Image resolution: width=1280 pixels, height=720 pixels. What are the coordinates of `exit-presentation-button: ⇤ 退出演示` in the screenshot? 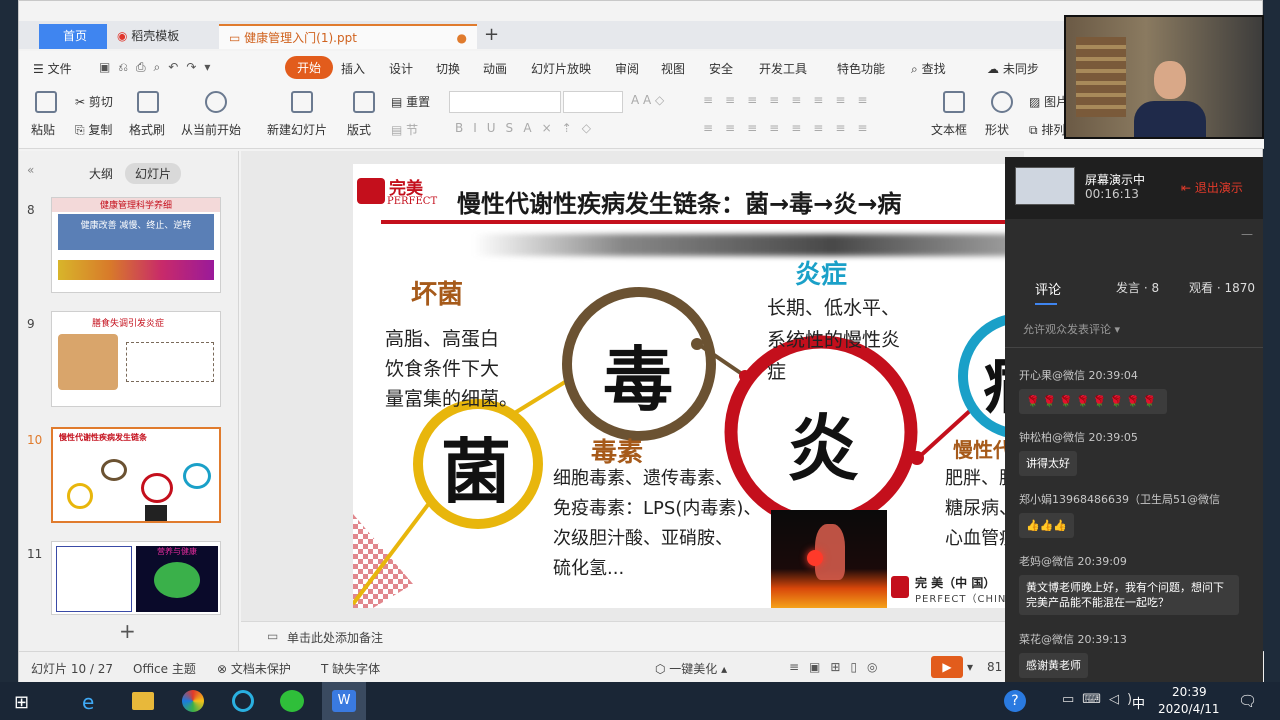 It's located at (1212, 187).